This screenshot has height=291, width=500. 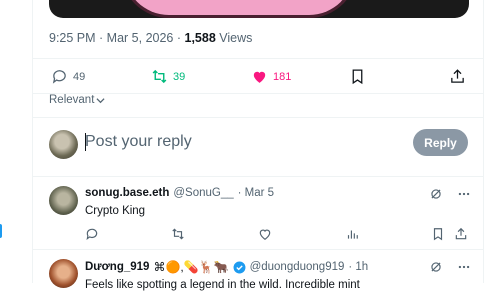 What do you see at coordinates (282, 76) in the screenshot?
I see `like-count: 181` at bounding box center [282, 76].